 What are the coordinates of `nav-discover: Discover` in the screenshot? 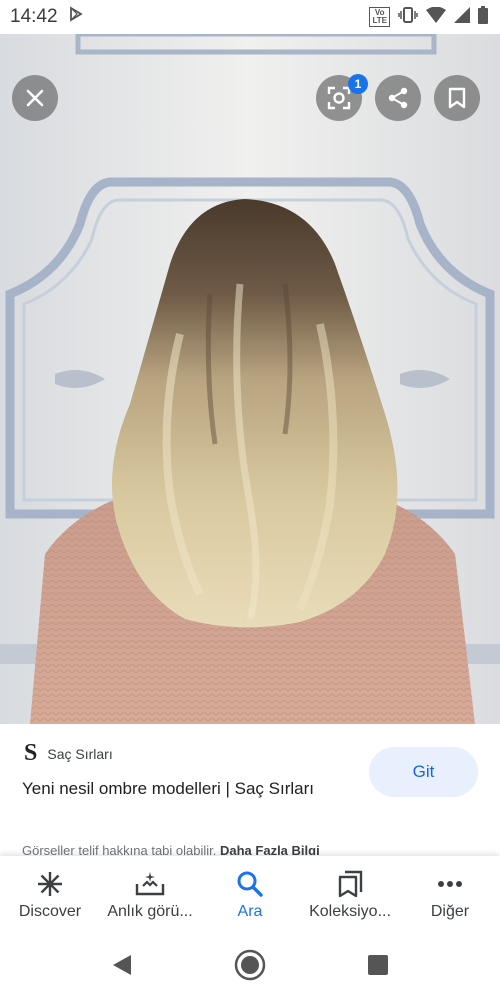 It's located at (50, 895).